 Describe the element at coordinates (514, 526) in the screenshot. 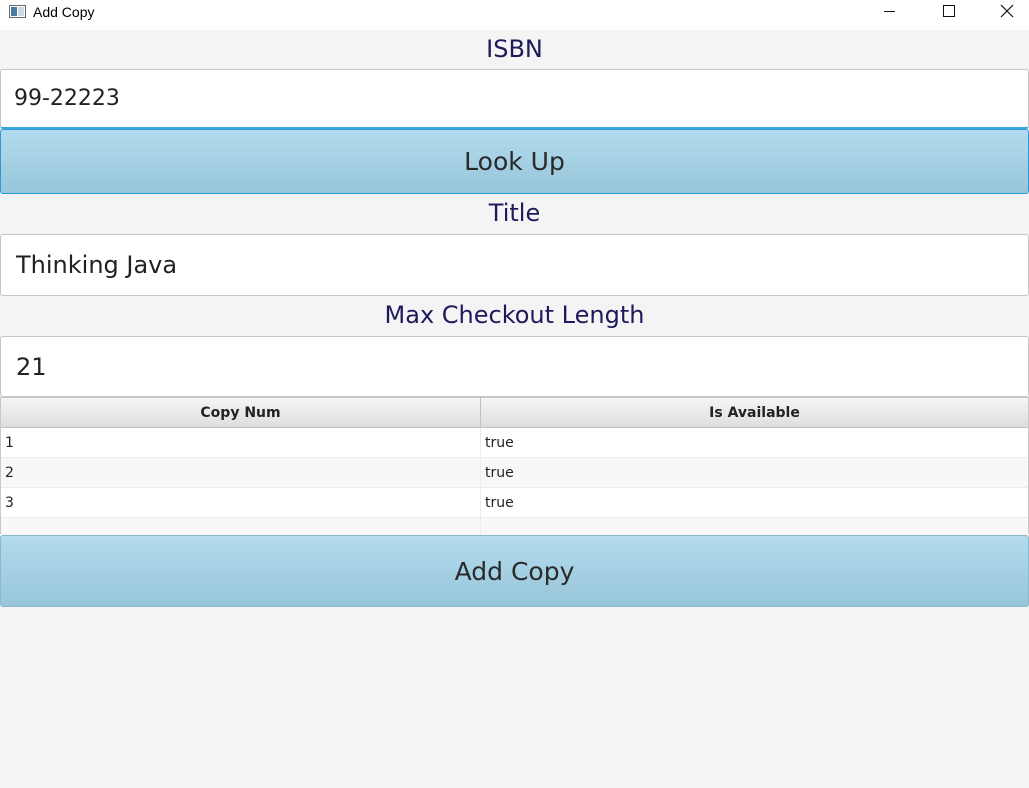

I see `table-row-empty` at that location.